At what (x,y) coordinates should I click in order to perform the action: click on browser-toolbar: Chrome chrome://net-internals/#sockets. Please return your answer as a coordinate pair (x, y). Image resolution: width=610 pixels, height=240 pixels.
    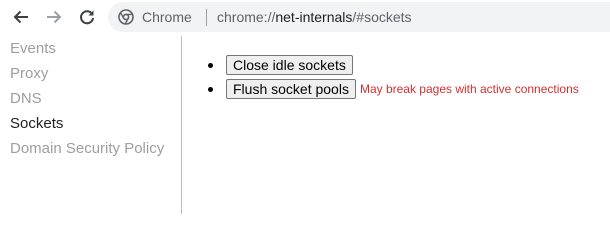
    Looking at the image, I should click on (305, 17).